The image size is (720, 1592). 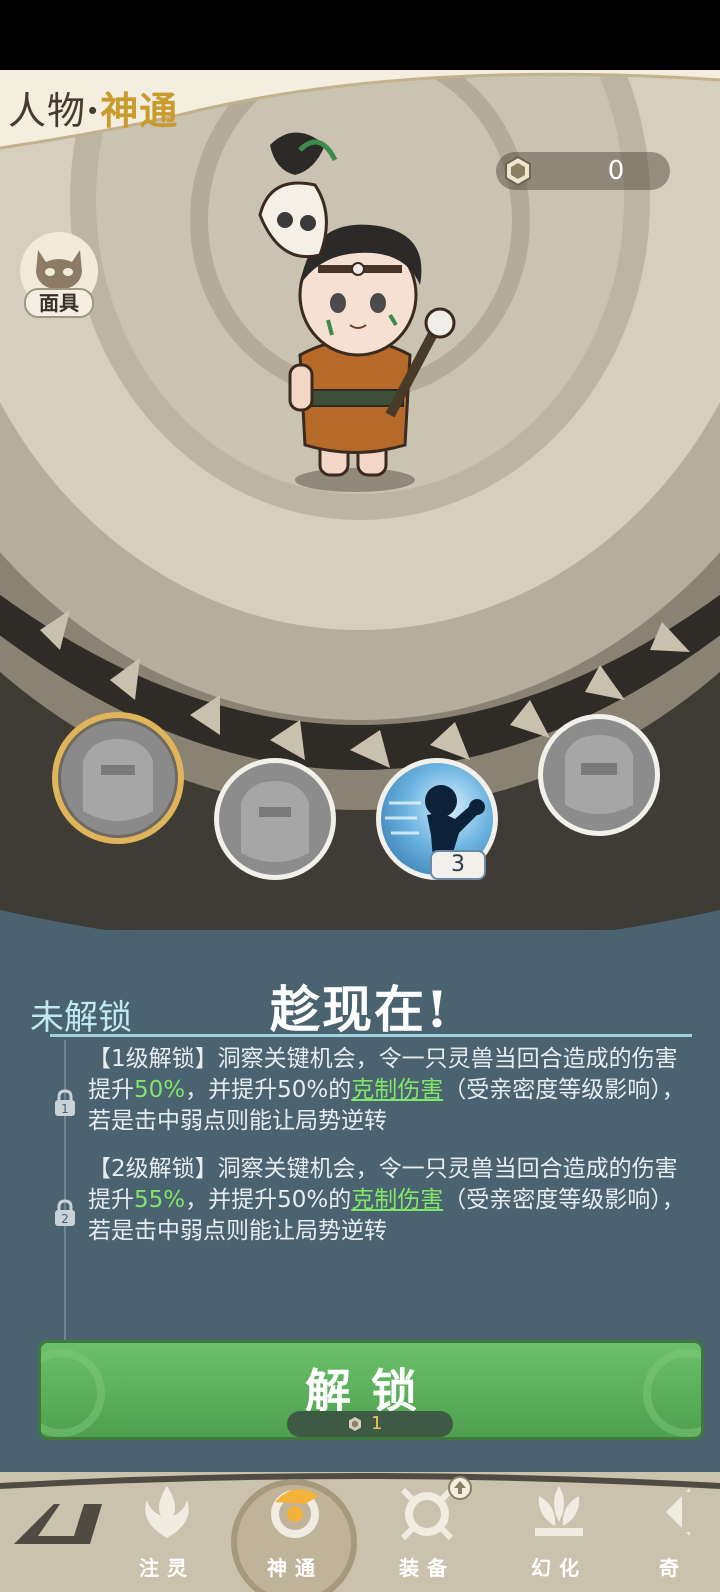 I want to click on nav-label-qi: 奇, so click(x=673, y=1568).